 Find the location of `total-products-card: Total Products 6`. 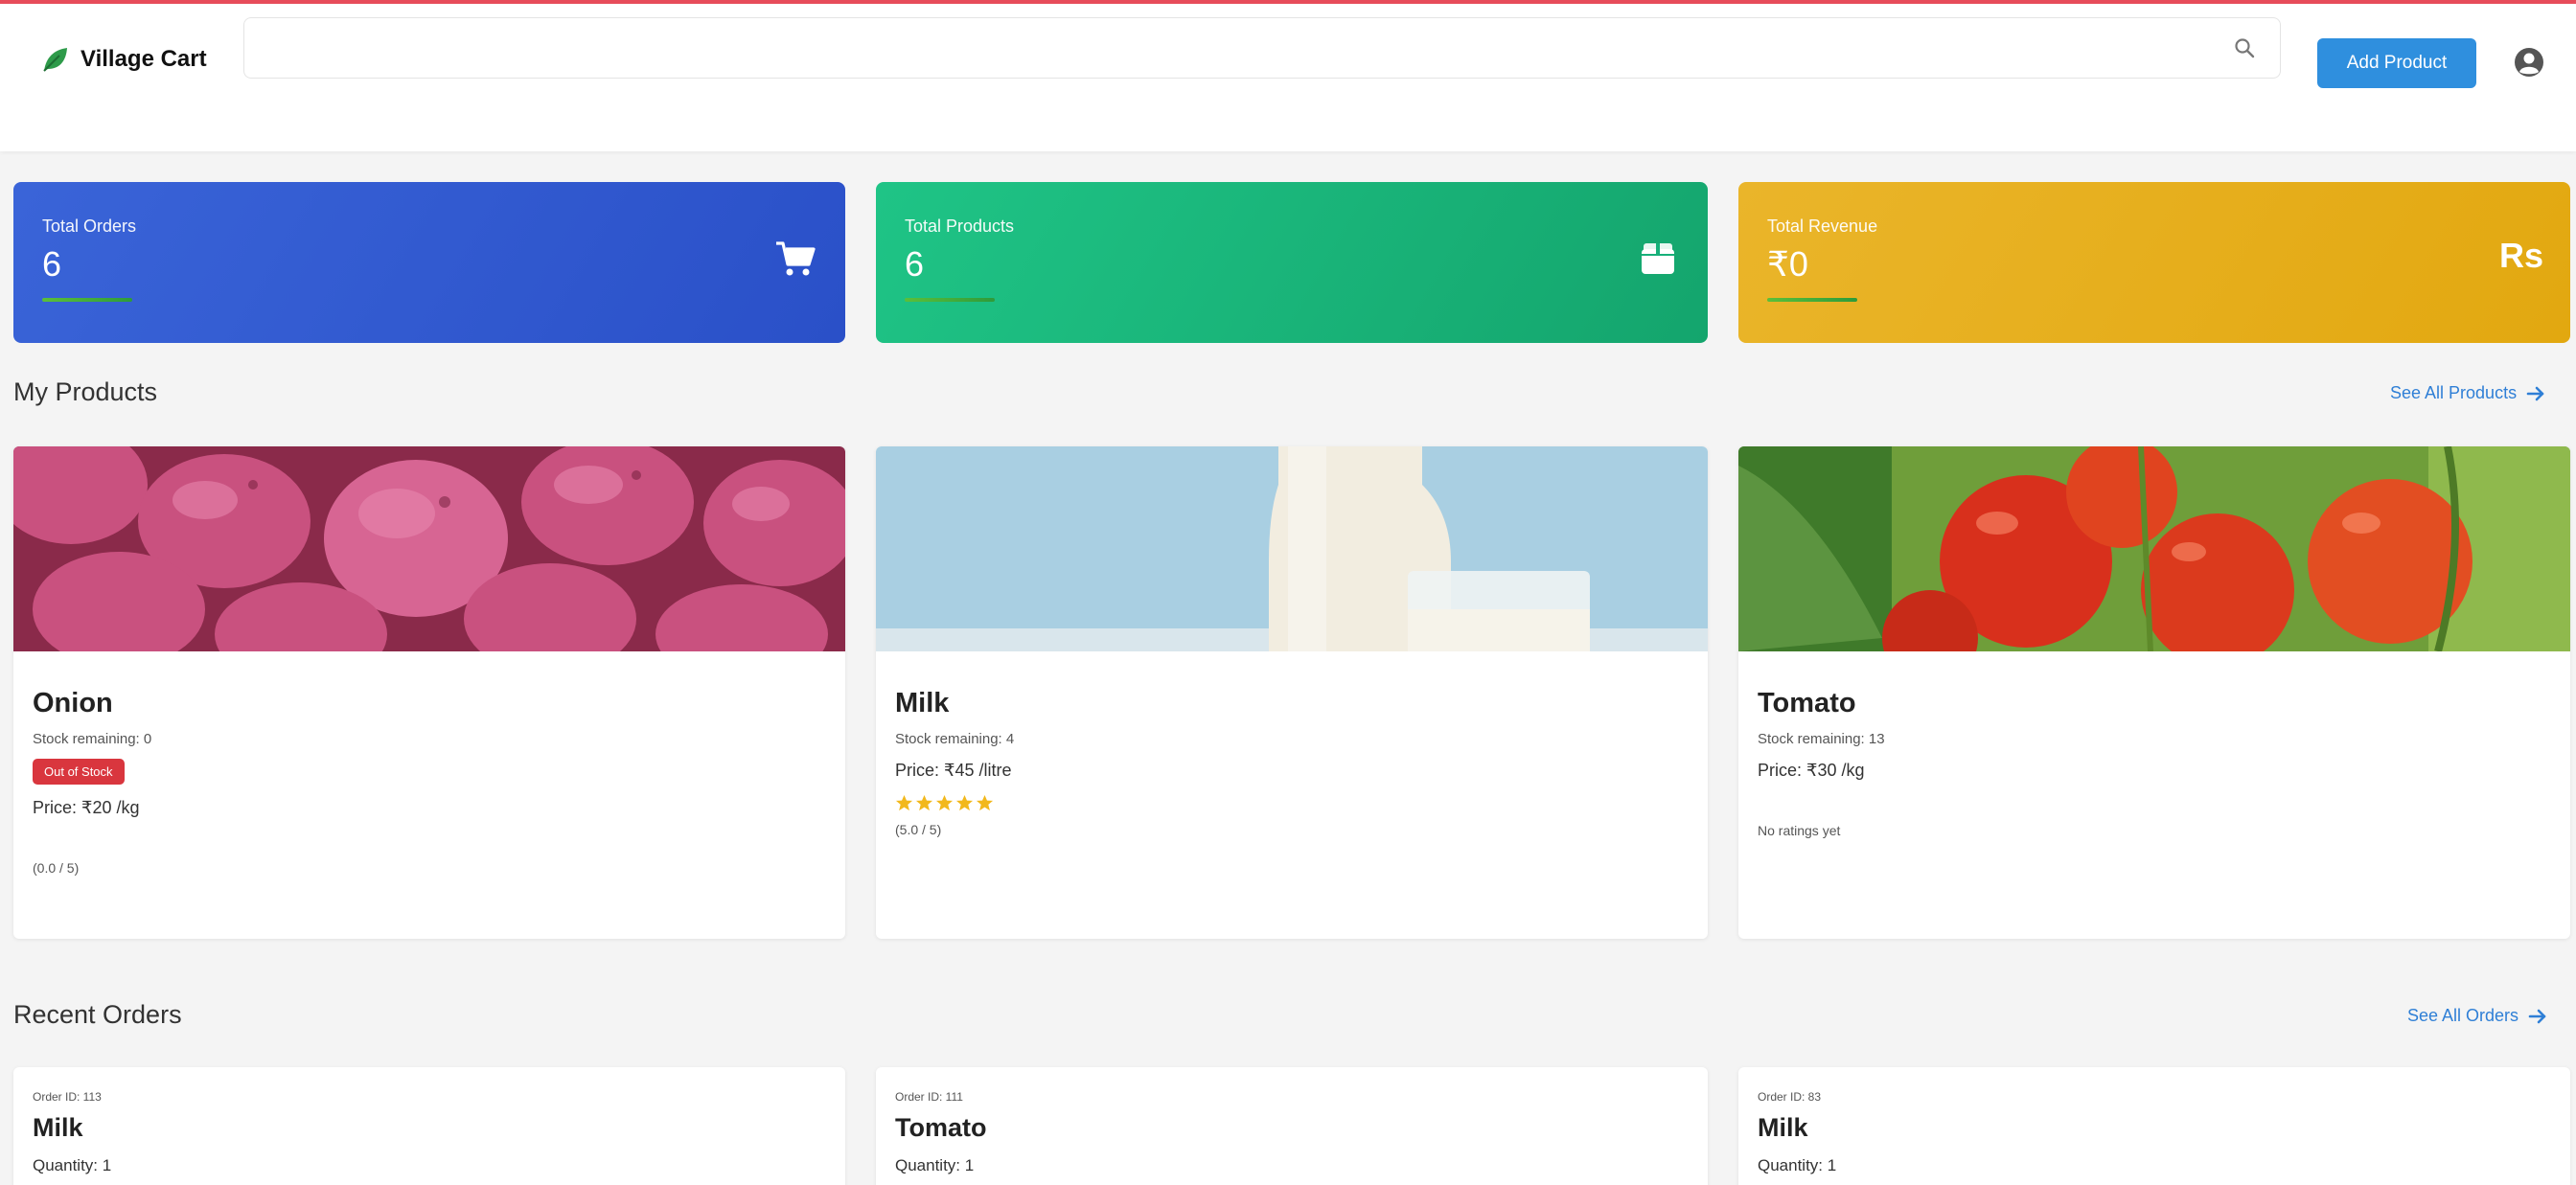

total-products-card: Total Products 6 is located at coordinates (1292, 263).